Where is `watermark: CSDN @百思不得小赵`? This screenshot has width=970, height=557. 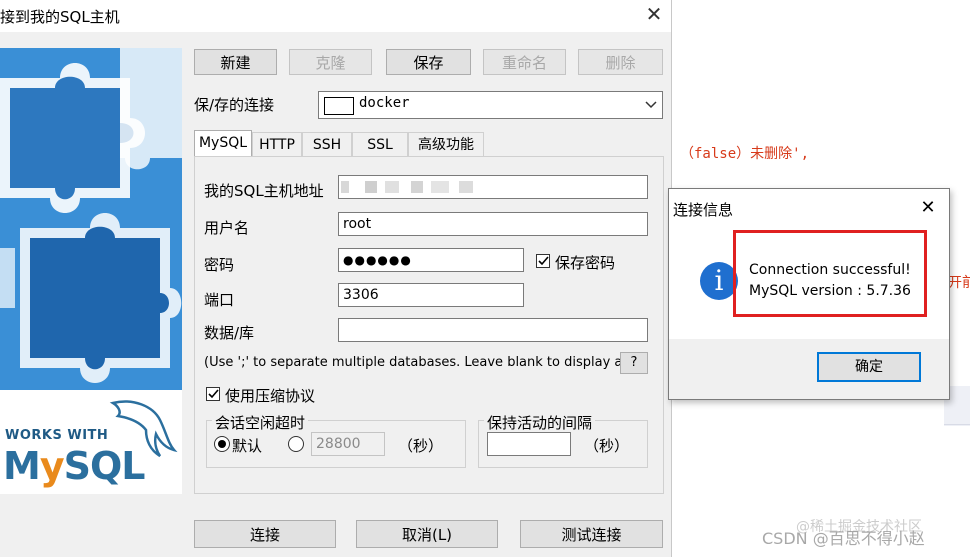
watermark: CSDN @百思不得小赵 is located at coordinates (843, 538).